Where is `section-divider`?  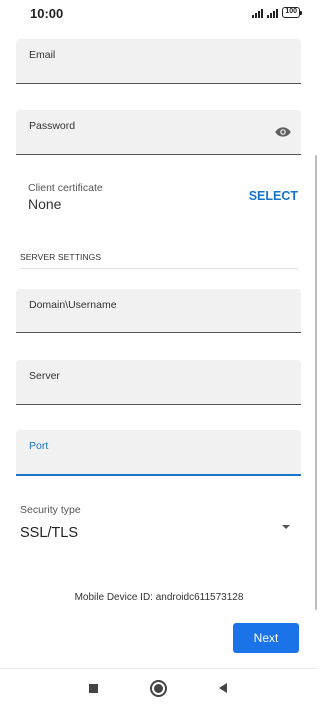 section-divider is located at coordinates (159, 268).